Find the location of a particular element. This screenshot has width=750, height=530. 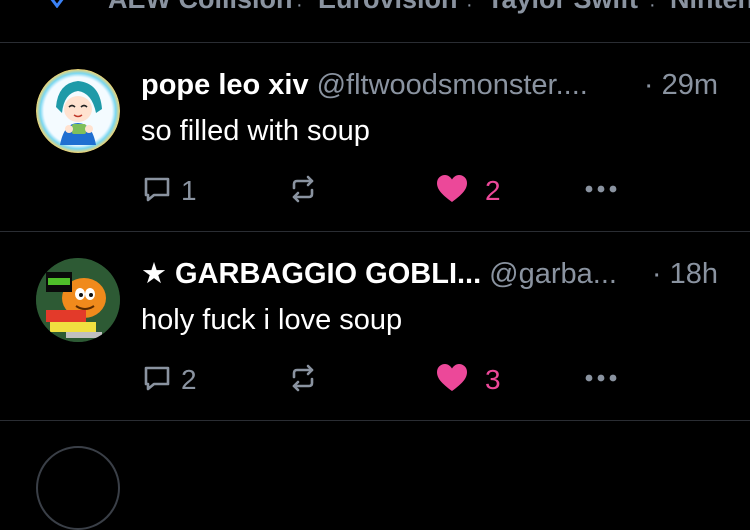

topic-aew-collision: AEW Collision is located at coordinates (200, 7).